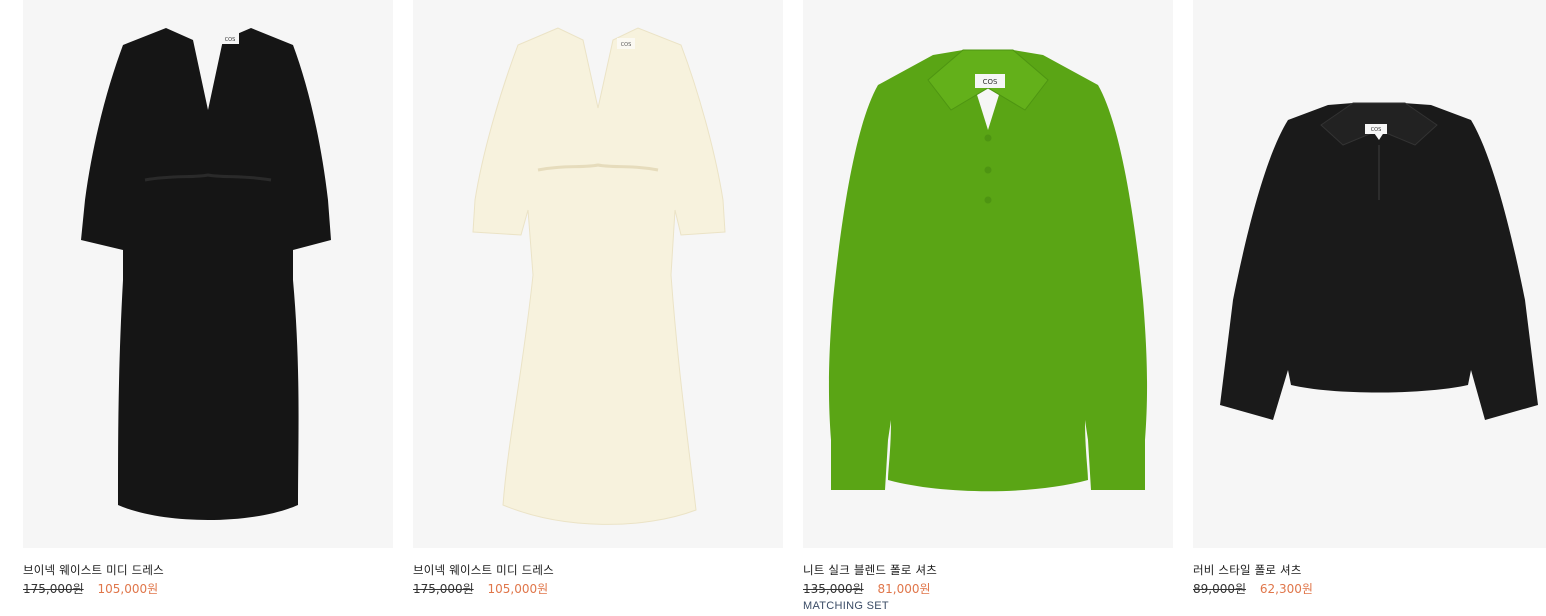  What do you see at coordinates (1369, 589) in the screenshot?
I see `price-group: 89,000원 62,300원` at bounding box center [1369, 589].